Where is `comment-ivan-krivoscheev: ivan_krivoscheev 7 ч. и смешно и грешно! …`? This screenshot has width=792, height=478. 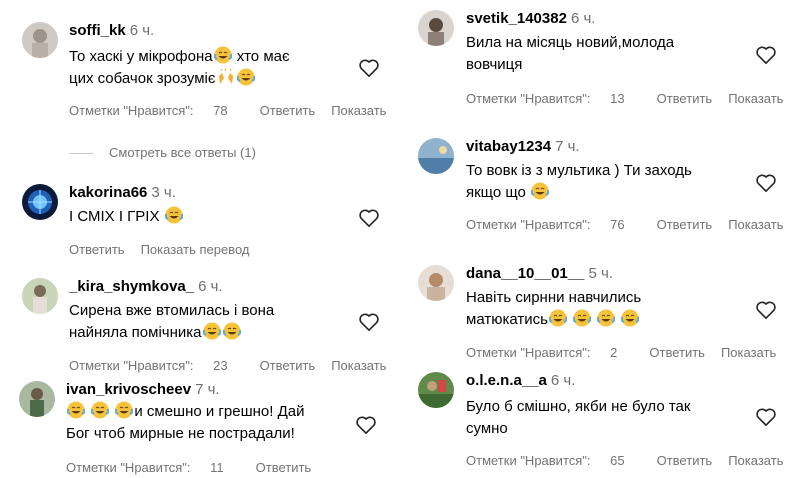
comment-ivan-krivoscheev: ivan_krivoscheev 7 ч. и смешно и грешно! … is located at coordinates (204, 428).